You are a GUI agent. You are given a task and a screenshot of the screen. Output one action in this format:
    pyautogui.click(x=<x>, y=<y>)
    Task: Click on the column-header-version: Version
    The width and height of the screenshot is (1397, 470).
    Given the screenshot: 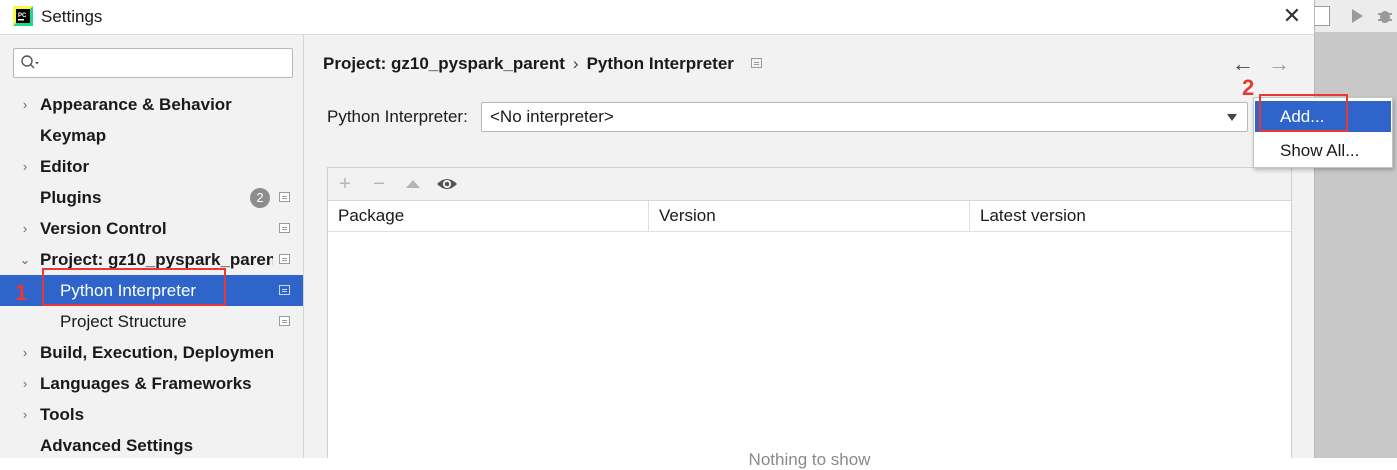 What is the action you would take?
    pyautogui.click(x=809, y=216)
    